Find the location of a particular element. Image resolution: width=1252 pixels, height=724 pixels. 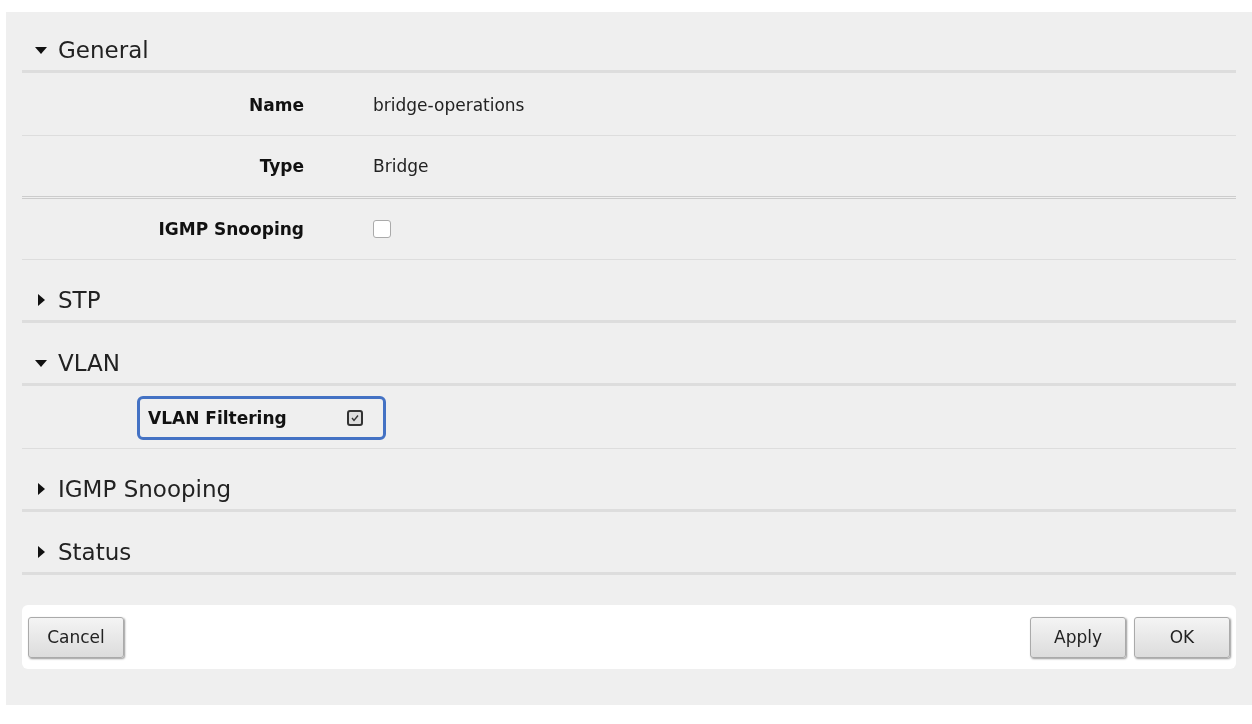

field-label: Type is located at coordinates (281, 166).